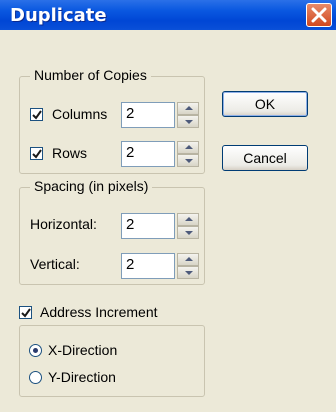  I want to click on x-direction-radio, so click(35, 350).